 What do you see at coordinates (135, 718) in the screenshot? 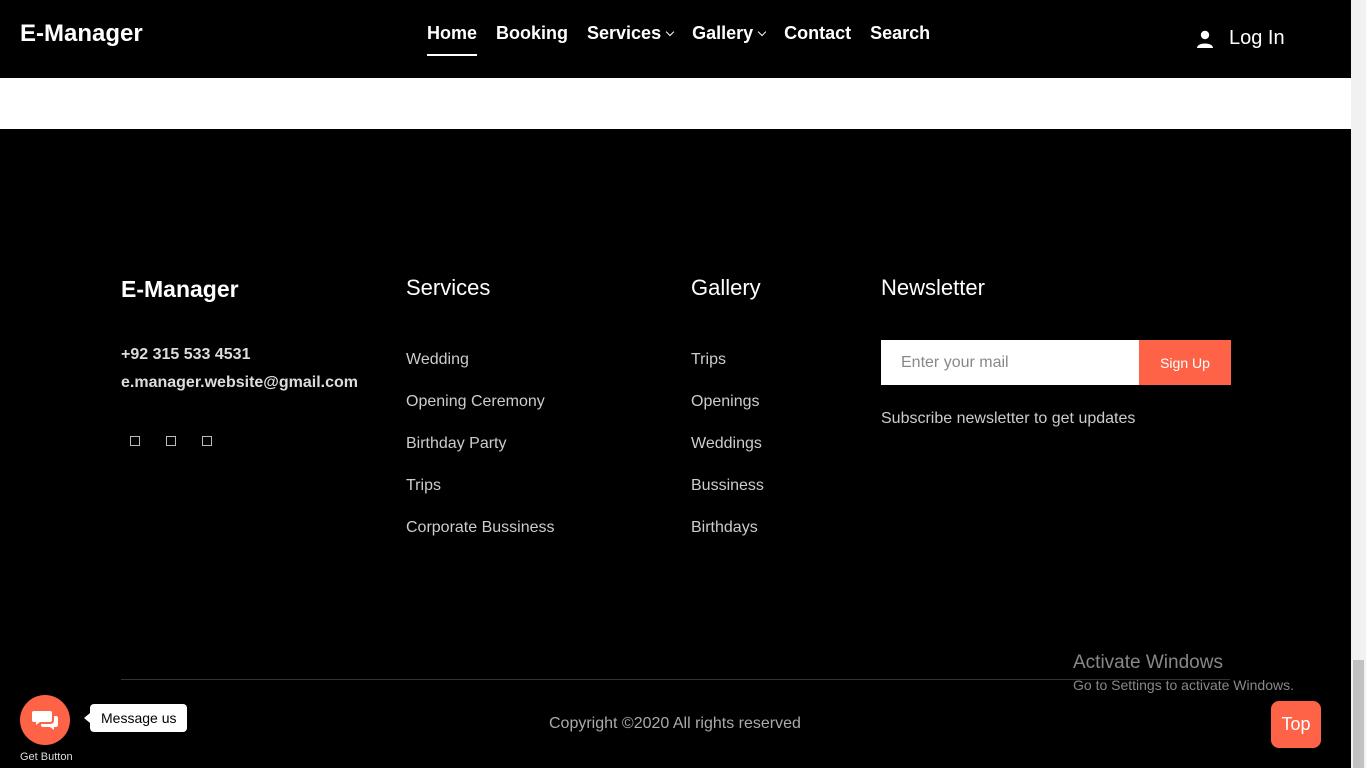
I see `message-us-bubble: Message us` at bounding box center [135, 718].